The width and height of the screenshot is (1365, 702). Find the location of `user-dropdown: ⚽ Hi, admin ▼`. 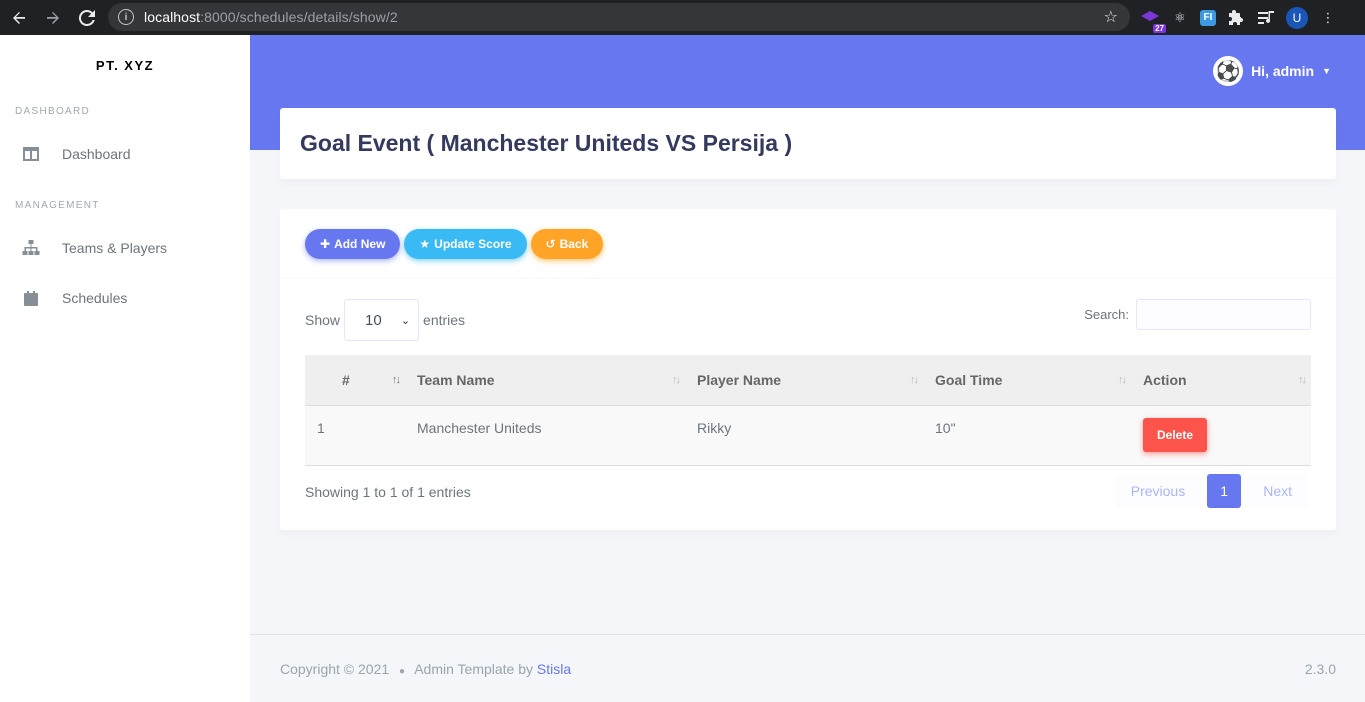

user-dropdown: ⚽ Hi, admin ▼ is located at coordinates (1272, 71).